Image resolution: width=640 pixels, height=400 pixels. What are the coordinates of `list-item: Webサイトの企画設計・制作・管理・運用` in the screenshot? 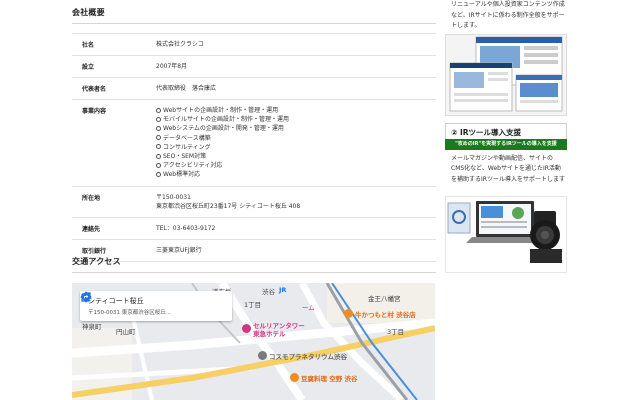 It's located at (296, 110).